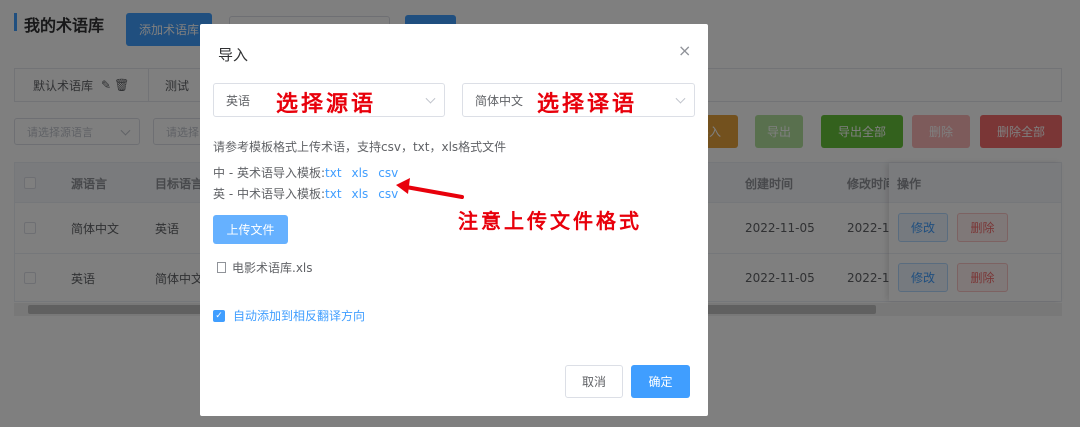 This screenshot has height=427, width=1080. I want to click on selected-value: 英语, so click(238, 100).